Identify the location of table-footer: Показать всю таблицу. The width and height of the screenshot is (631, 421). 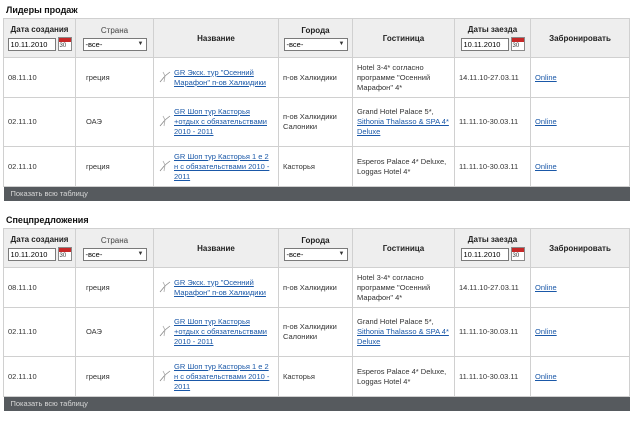
(316, 403).